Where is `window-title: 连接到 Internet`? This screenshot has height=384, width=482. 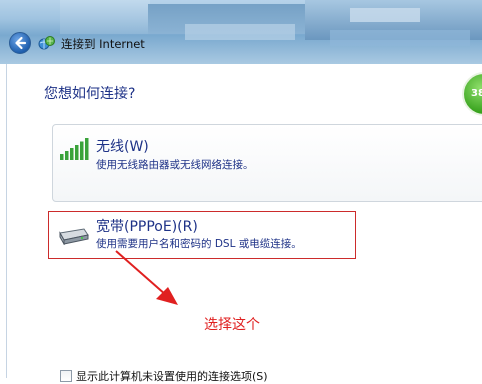
window-title: 连接到 Internet is located at coordinates (103, 44).